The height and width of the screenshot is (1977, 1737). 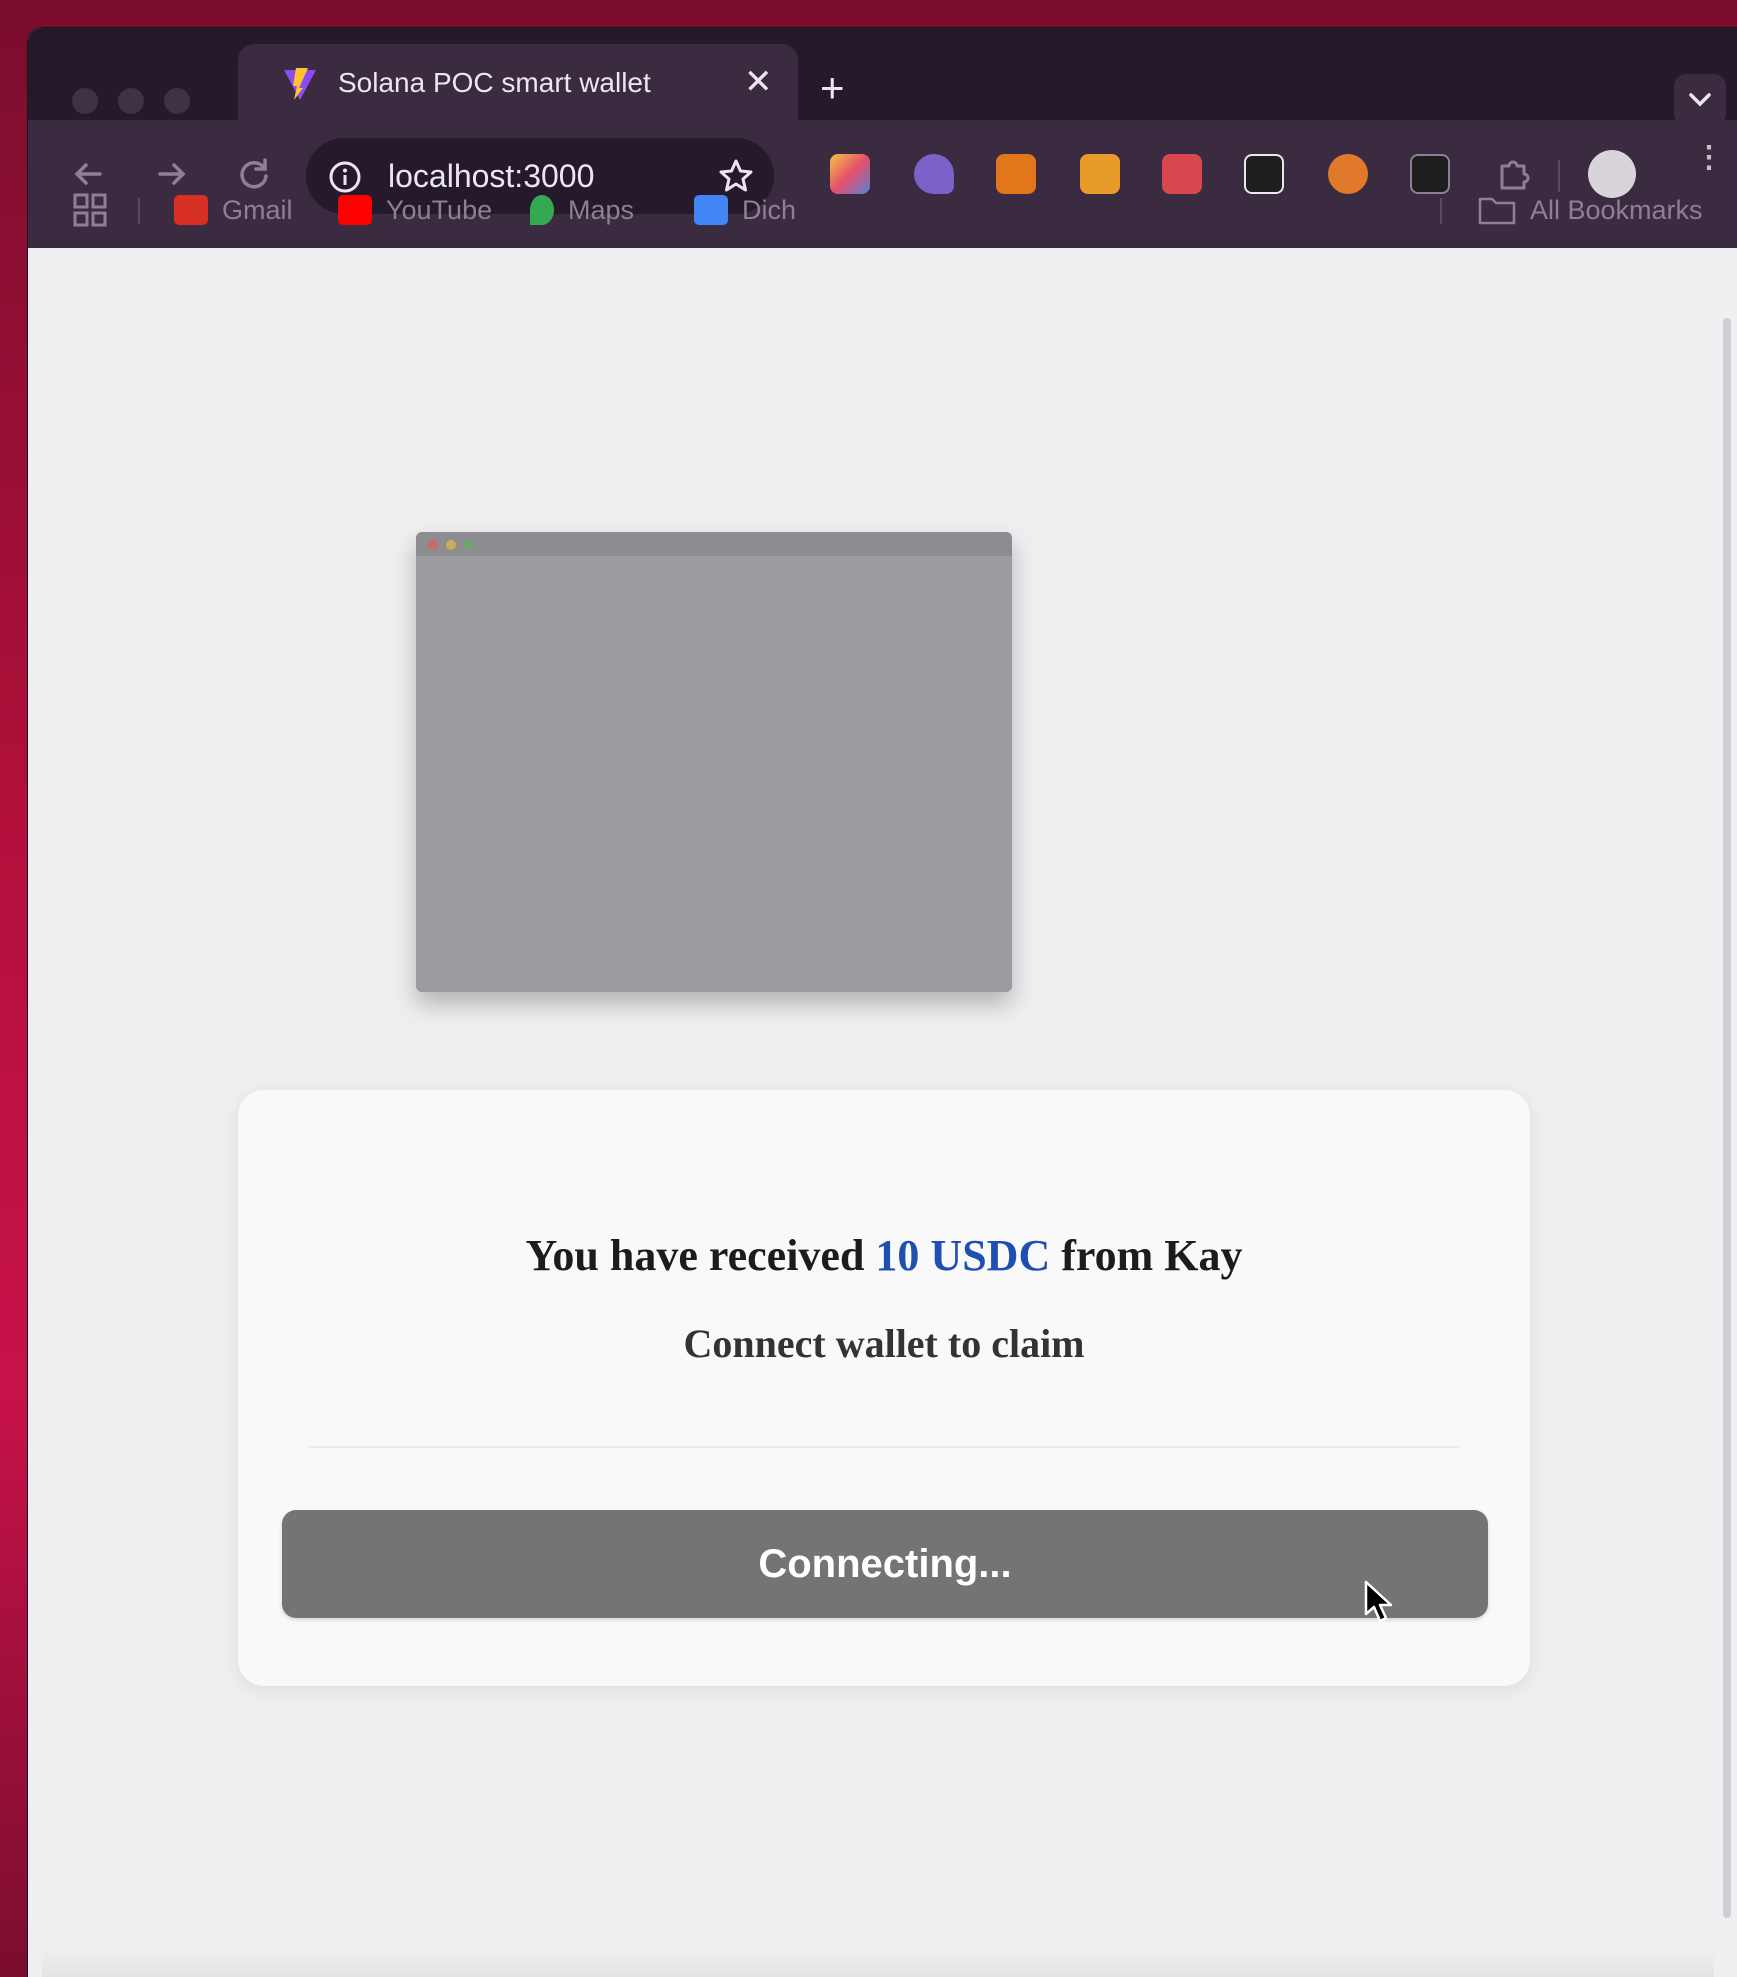 I want to click on minimize-window-button, so click(x=131, y=101).